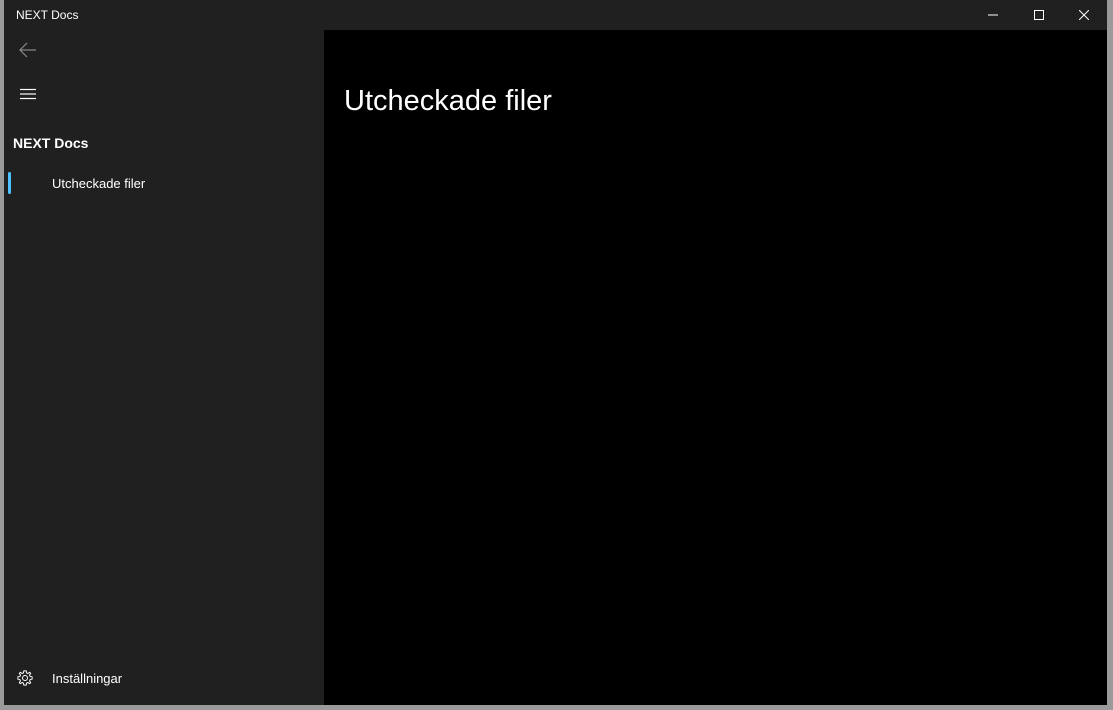 This screenshot has height=710, width=1113. Describe the element at coordinates (448, 101) in the screenshot. I see `page-title: Utcheckade filer` at that location.